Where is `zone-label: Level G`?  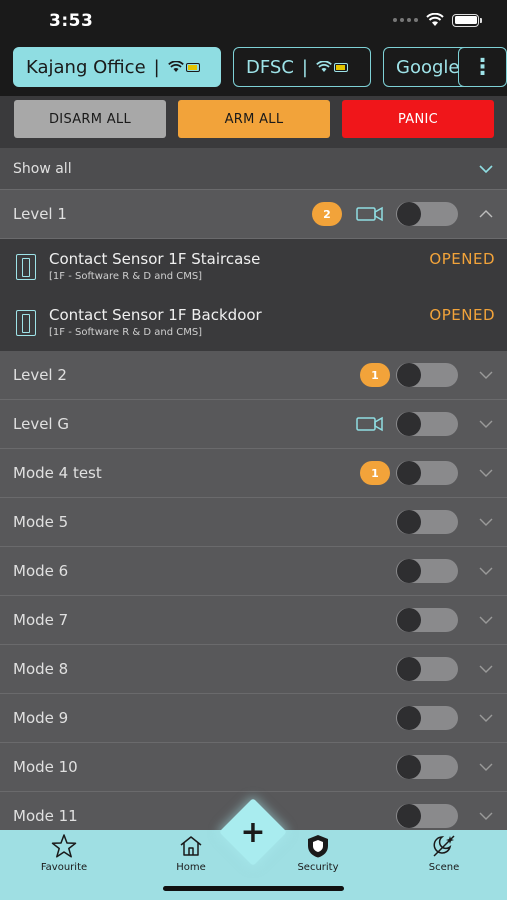
zone-label: Level G is located at coordinates (41, 424).